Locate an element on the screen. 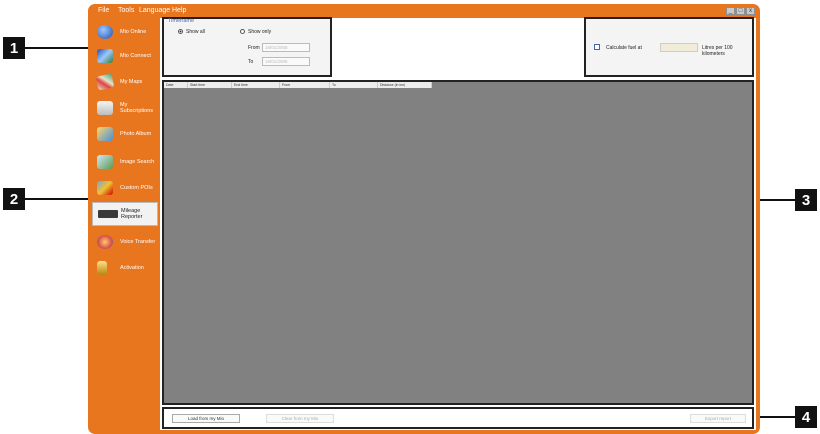 The height and width of the screenshot is (434, 820). sidebar-item-photo-album: Photo Album is located at coordinates (125, 134).